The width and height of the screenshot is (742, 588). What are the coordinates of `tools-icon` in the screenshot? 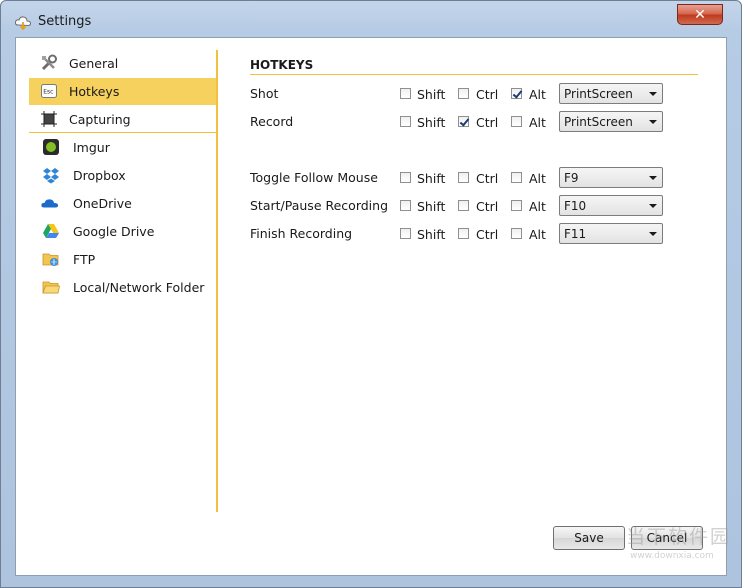 It's located at (49, 62).